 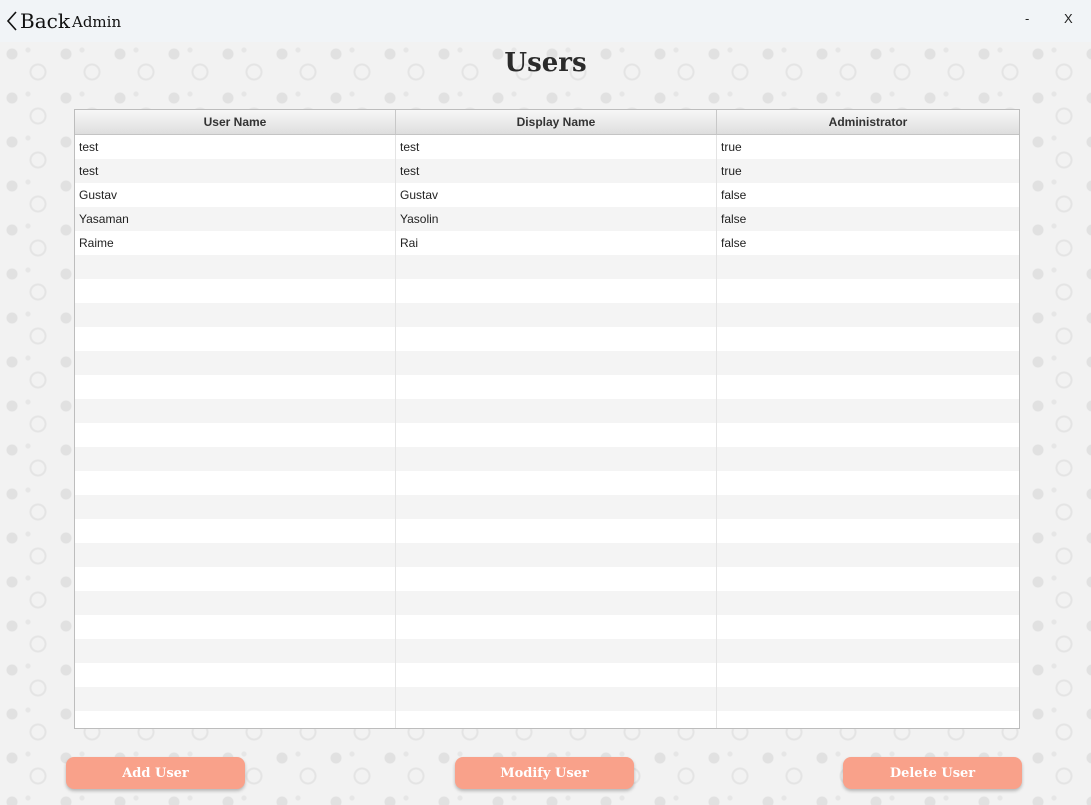 What do you see at coordinates (1027, 18) in the screenshot?
I see `minimize-button: -` at bounding box center [1027, 18].